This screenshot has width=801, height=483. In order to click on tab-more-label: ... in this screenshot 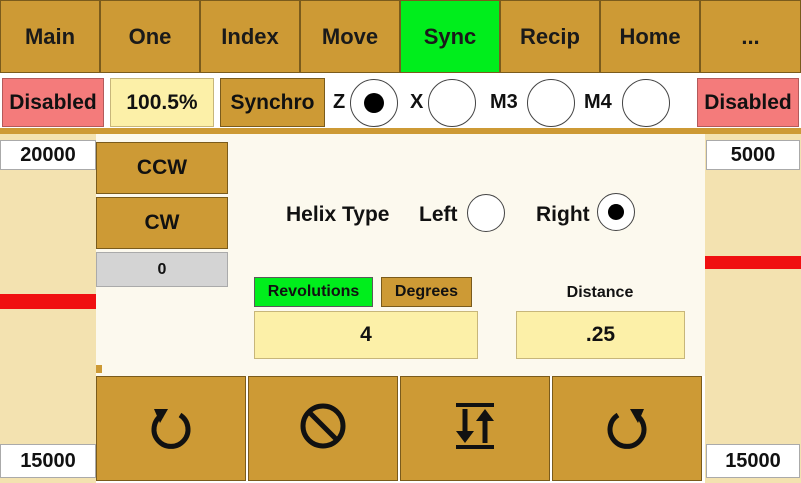, I will do `click(750, 36)`.